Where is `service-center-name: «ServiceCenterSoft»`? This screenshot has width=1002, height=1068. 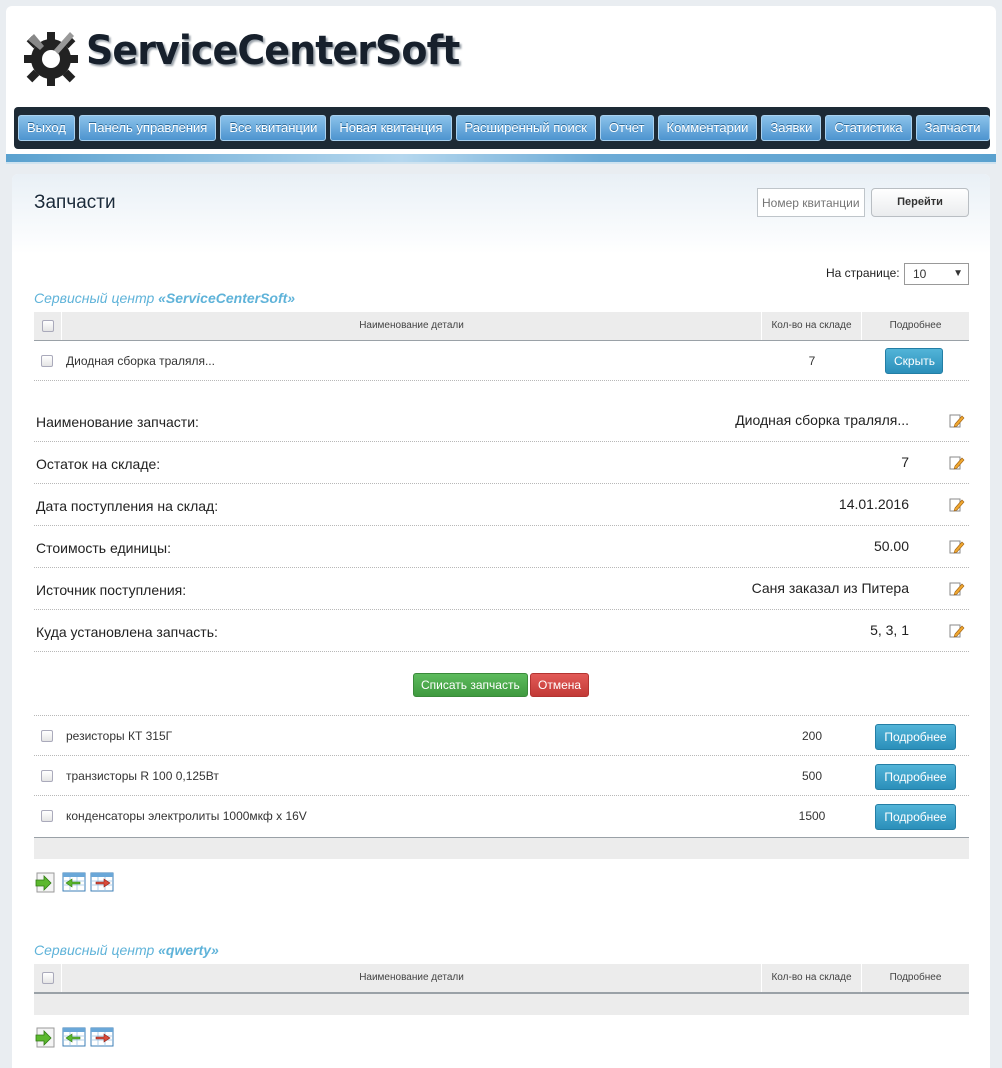
service-center-name: «ServiceCenterSoft» is located at coordinates (227, 298).